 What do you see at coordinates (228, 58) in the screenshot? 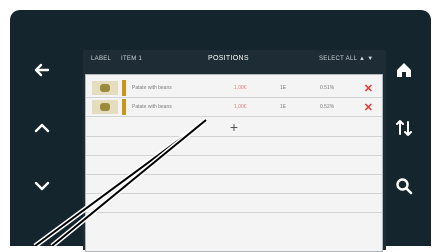
I see `page-title: POSITIONS` at bounding box center [228, 58].